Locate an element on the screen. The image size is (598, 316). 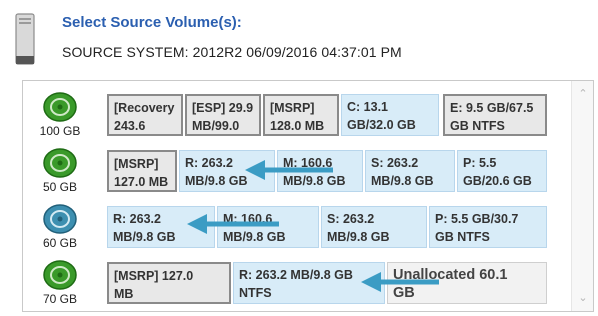
disk-icon: 60 GB is located at coordinates (60, 228).